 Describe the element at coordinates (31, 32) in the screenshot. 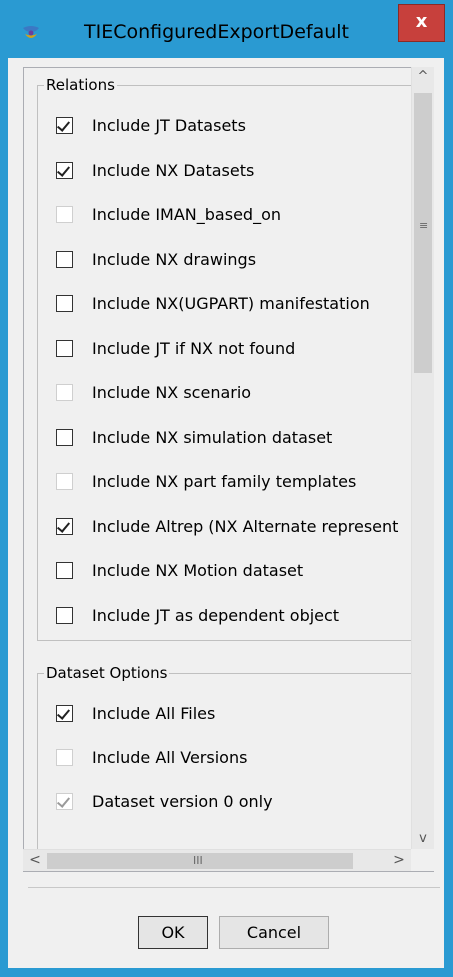

I see `app-icon` at that location.